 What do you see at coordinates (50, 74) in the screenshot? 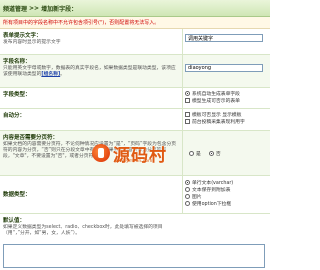
I see `name-desc-link: [组名称]` at bounding box center [50, 74].